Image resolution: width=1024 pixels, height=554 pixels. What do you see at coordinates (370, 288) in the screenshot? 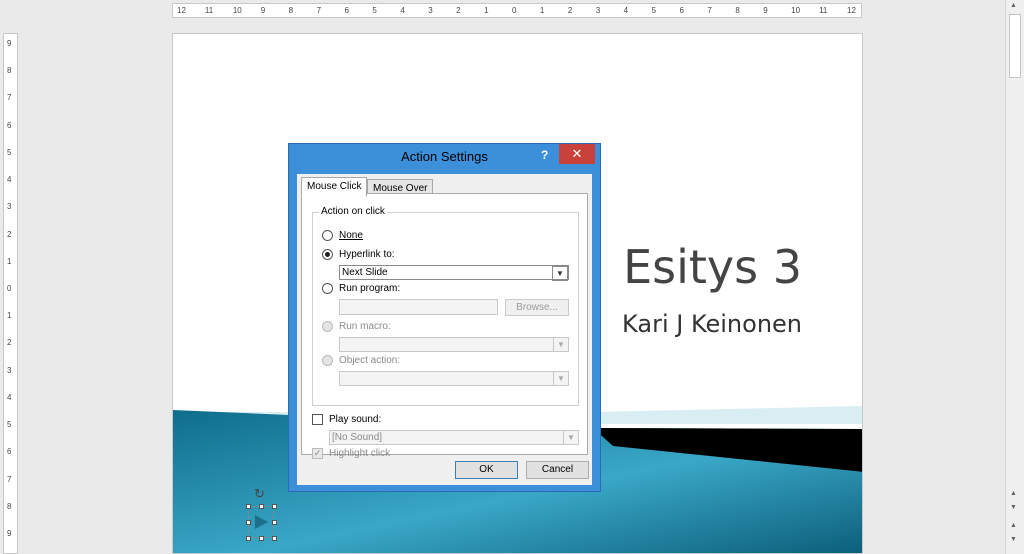
I see `run-program-label: Run program:` at bounding box center [370, 288].